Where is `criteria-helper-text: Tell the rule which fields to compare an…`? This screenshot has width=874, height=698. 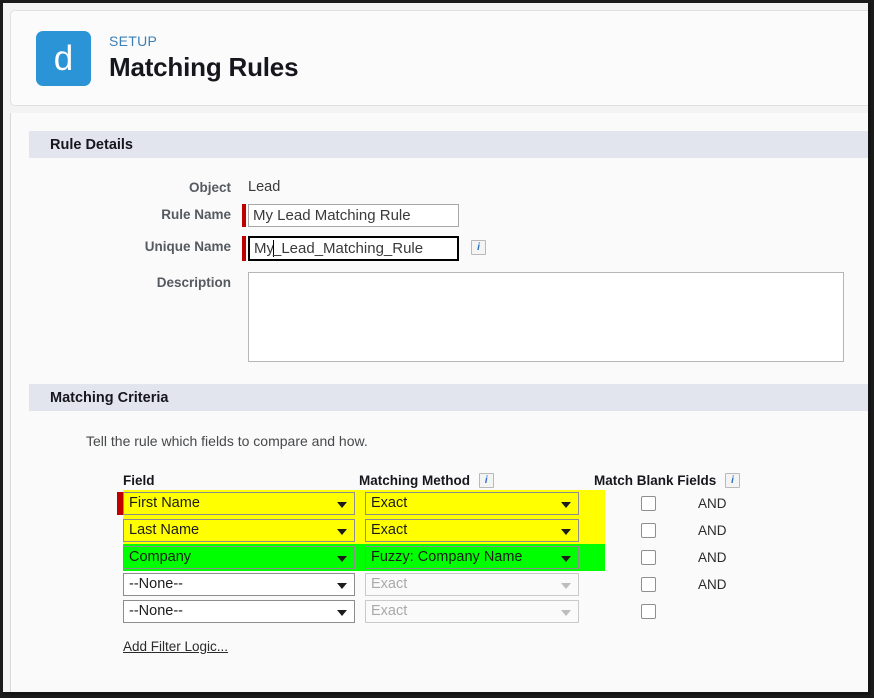
criteria-helper-text: Tell the rule which fields to compare an… is located at coordinates (227, 441).